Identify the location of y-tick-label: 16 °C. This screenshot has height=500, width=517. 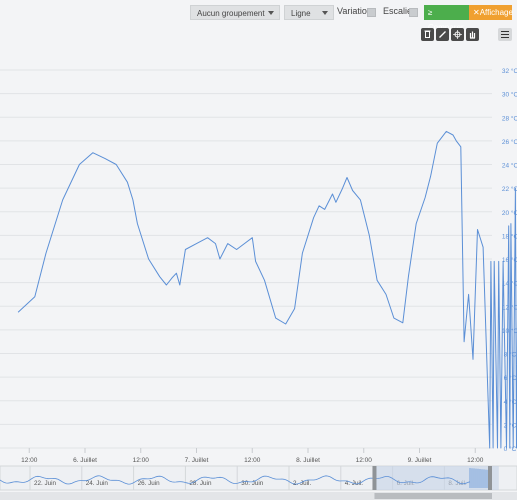
(509, 260).